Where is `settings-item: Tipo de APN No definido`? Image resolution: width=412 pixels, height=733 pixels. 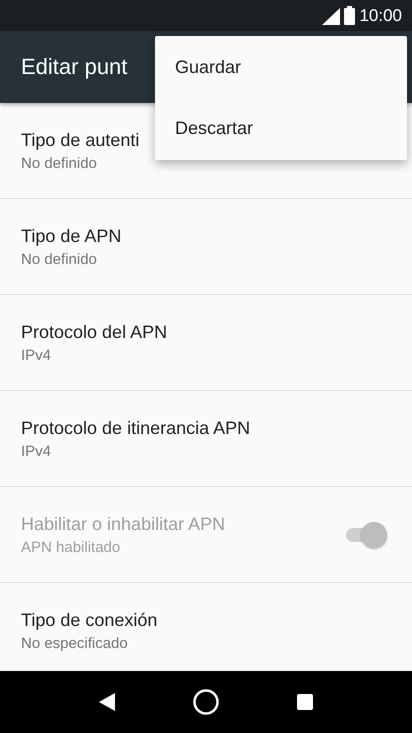 settings-item: Tipo de APN No definido is located at coordinates (206, 247).